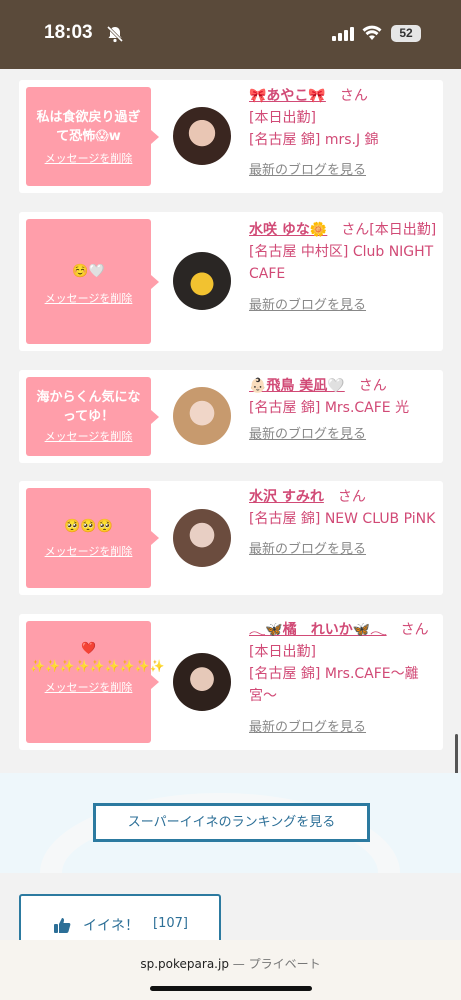 The image size is (461, 1000). Describe the element at coordinates (276, 964) in the screenshot. I see `privacy-label: — プライベート` at that location.